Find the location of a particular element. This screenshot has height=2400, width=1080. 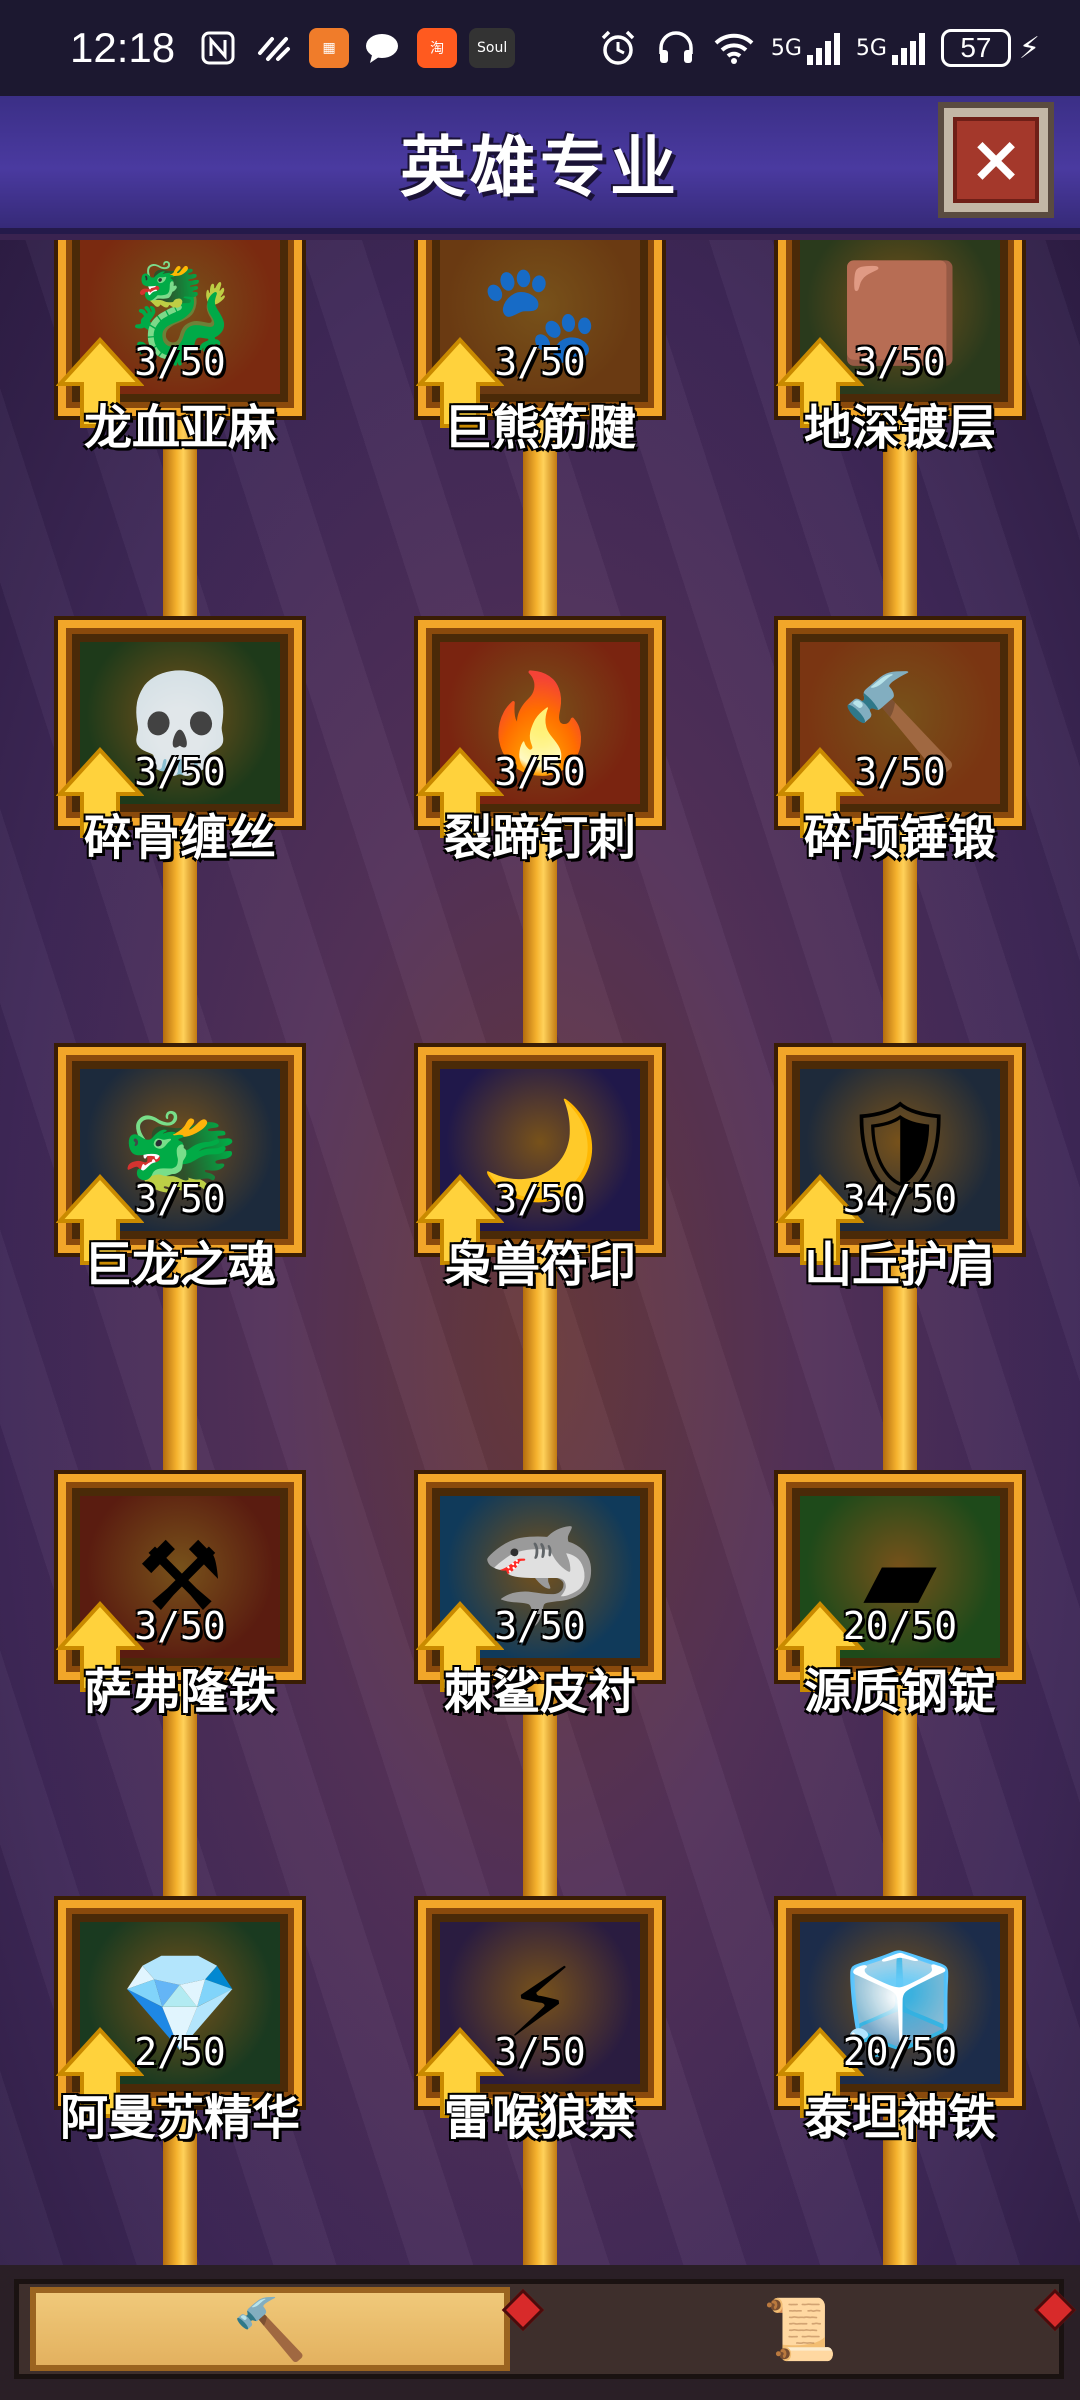

skill-level-count: 34/50 is located at coordinates (900, 1199).